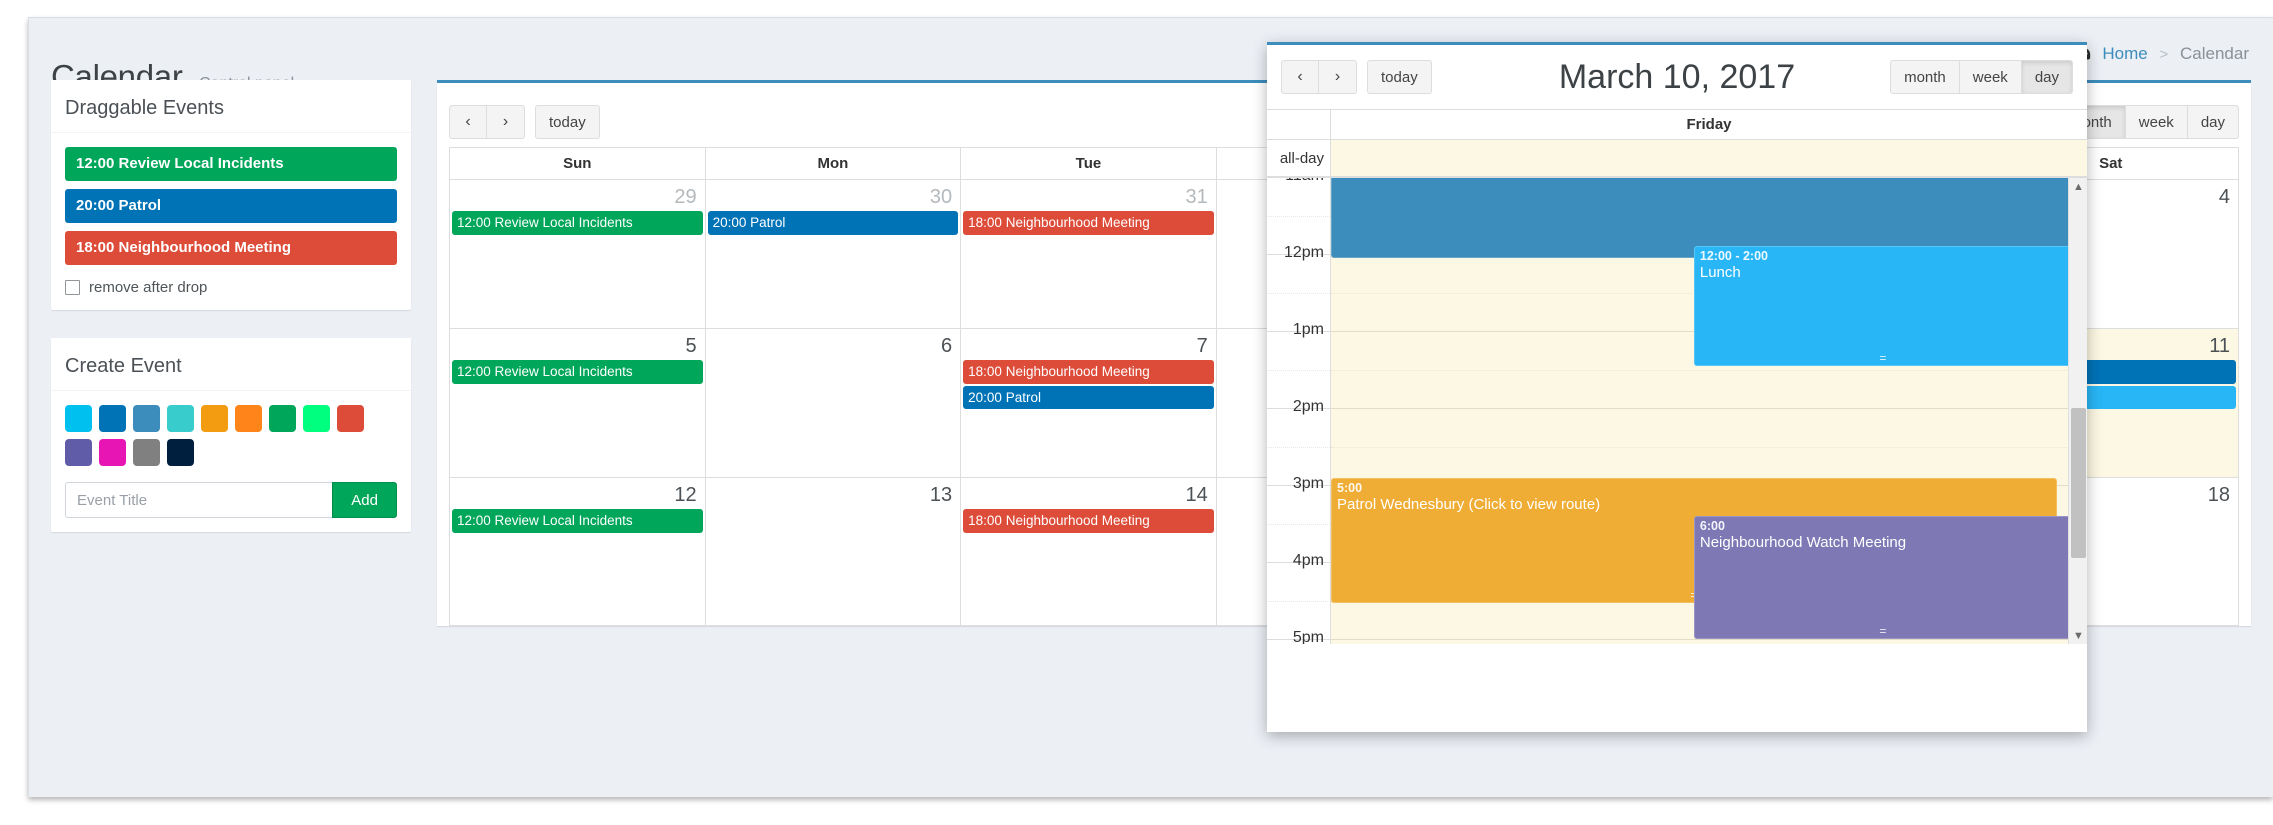 The image size is (2273, 825). I want to click on time-axis-label: 4pm, so click(1308, 560).